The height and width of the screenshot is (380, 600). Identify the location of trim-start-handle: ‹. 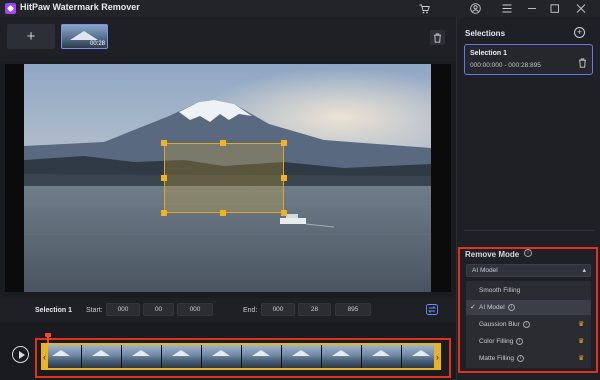
(44, 356).